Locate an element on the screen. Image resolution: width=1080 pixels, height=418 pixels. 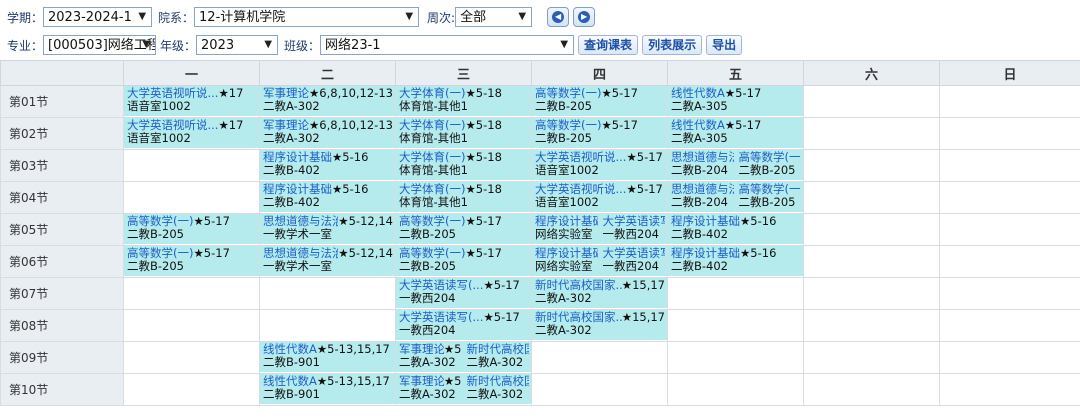
schedule-cell: 军事理论 ★6,8,10,12-13 二教A-302 is located at coordinates (327, 101).